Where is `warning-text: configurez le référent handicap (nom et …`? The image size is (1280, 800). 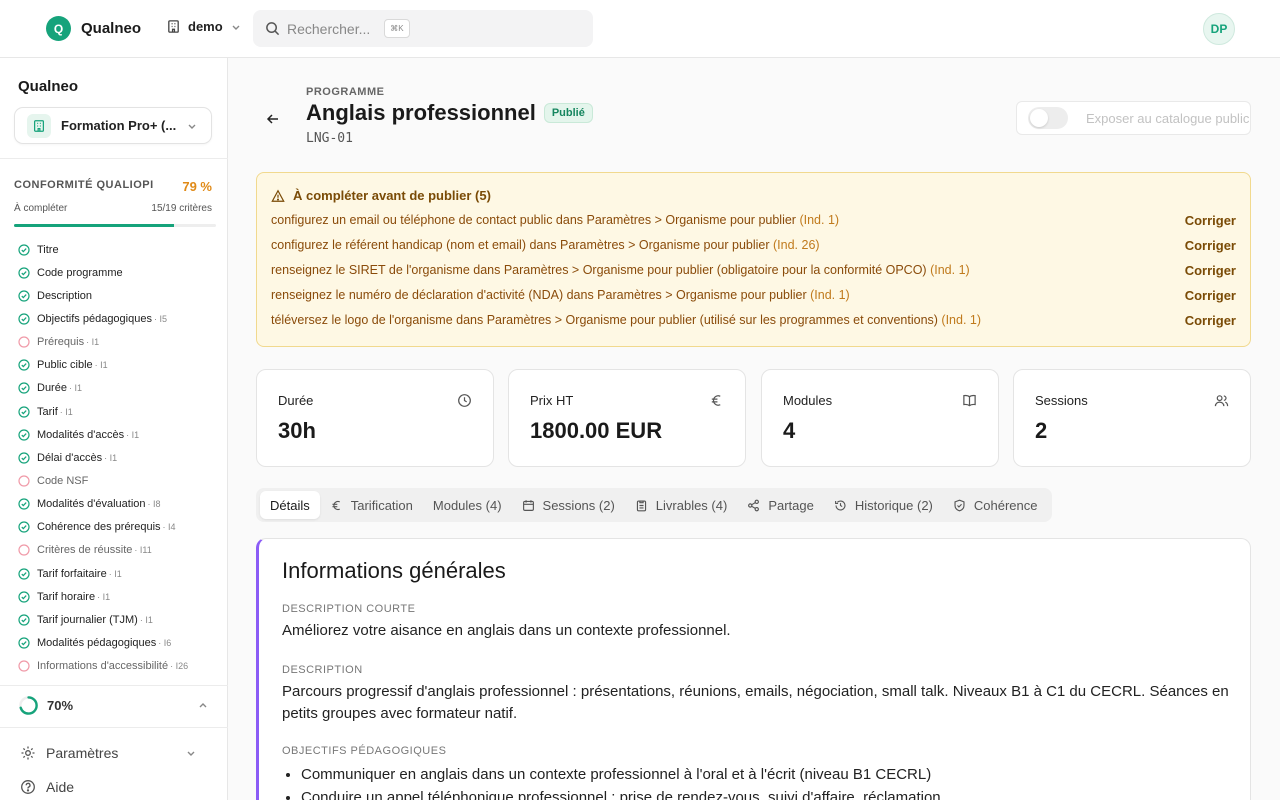
warning-text: configurez le référent handicap (nom et … is located at coordinates (545, 245).